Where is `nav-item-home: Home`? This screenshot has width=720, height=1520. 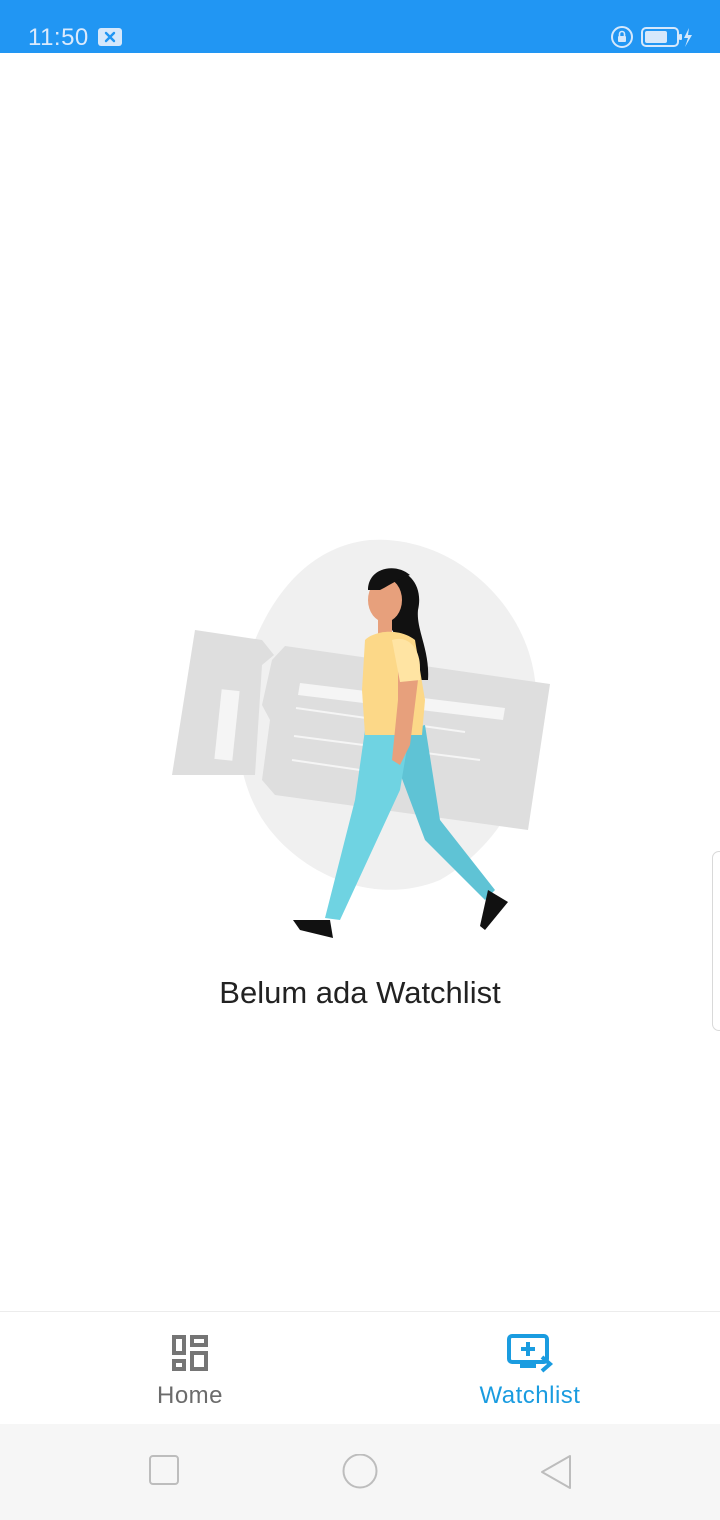 nav-item-home: Home is located at coordinates (190, 1368).